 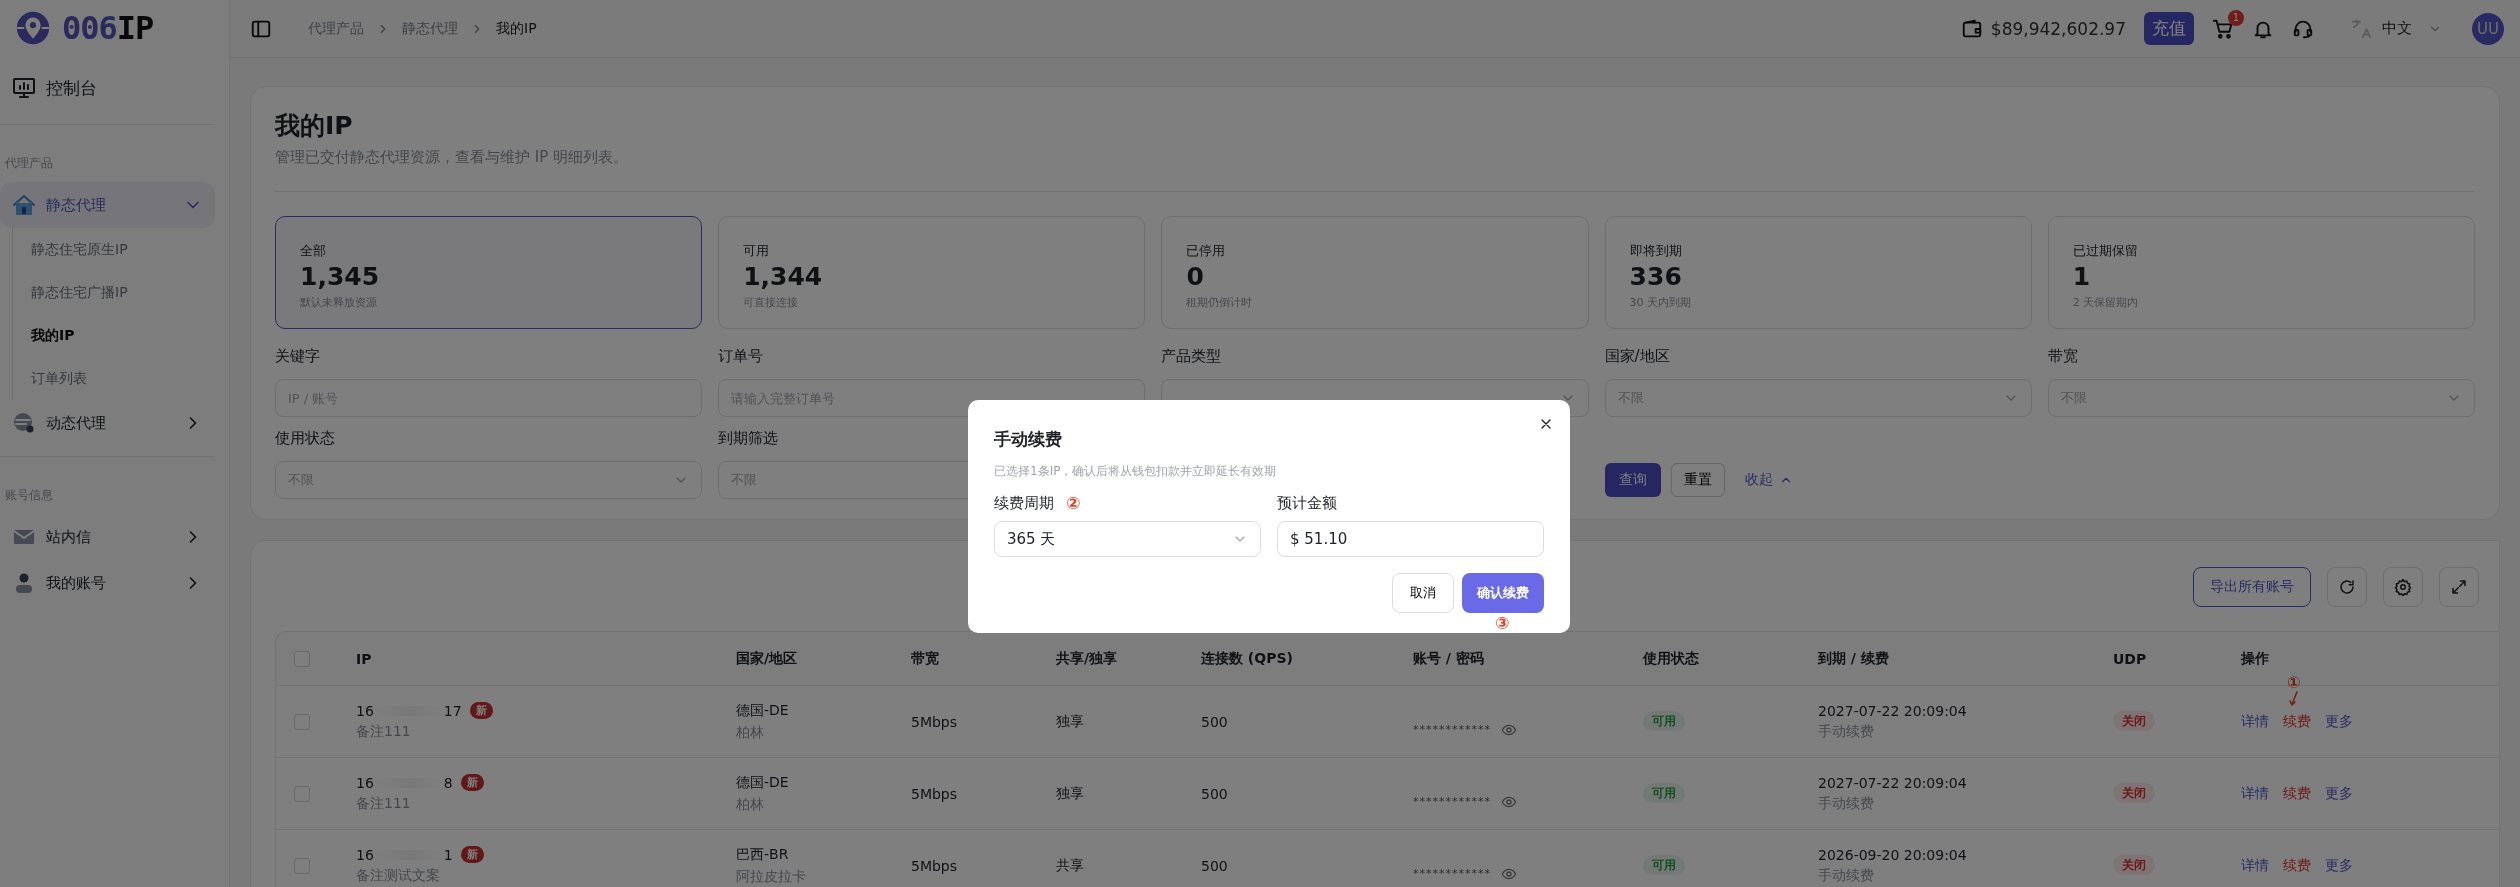 What do you see at coordinates (2459, 587) in the screenshot?
I see `expand-icon` at bounding box center [2459, 587].